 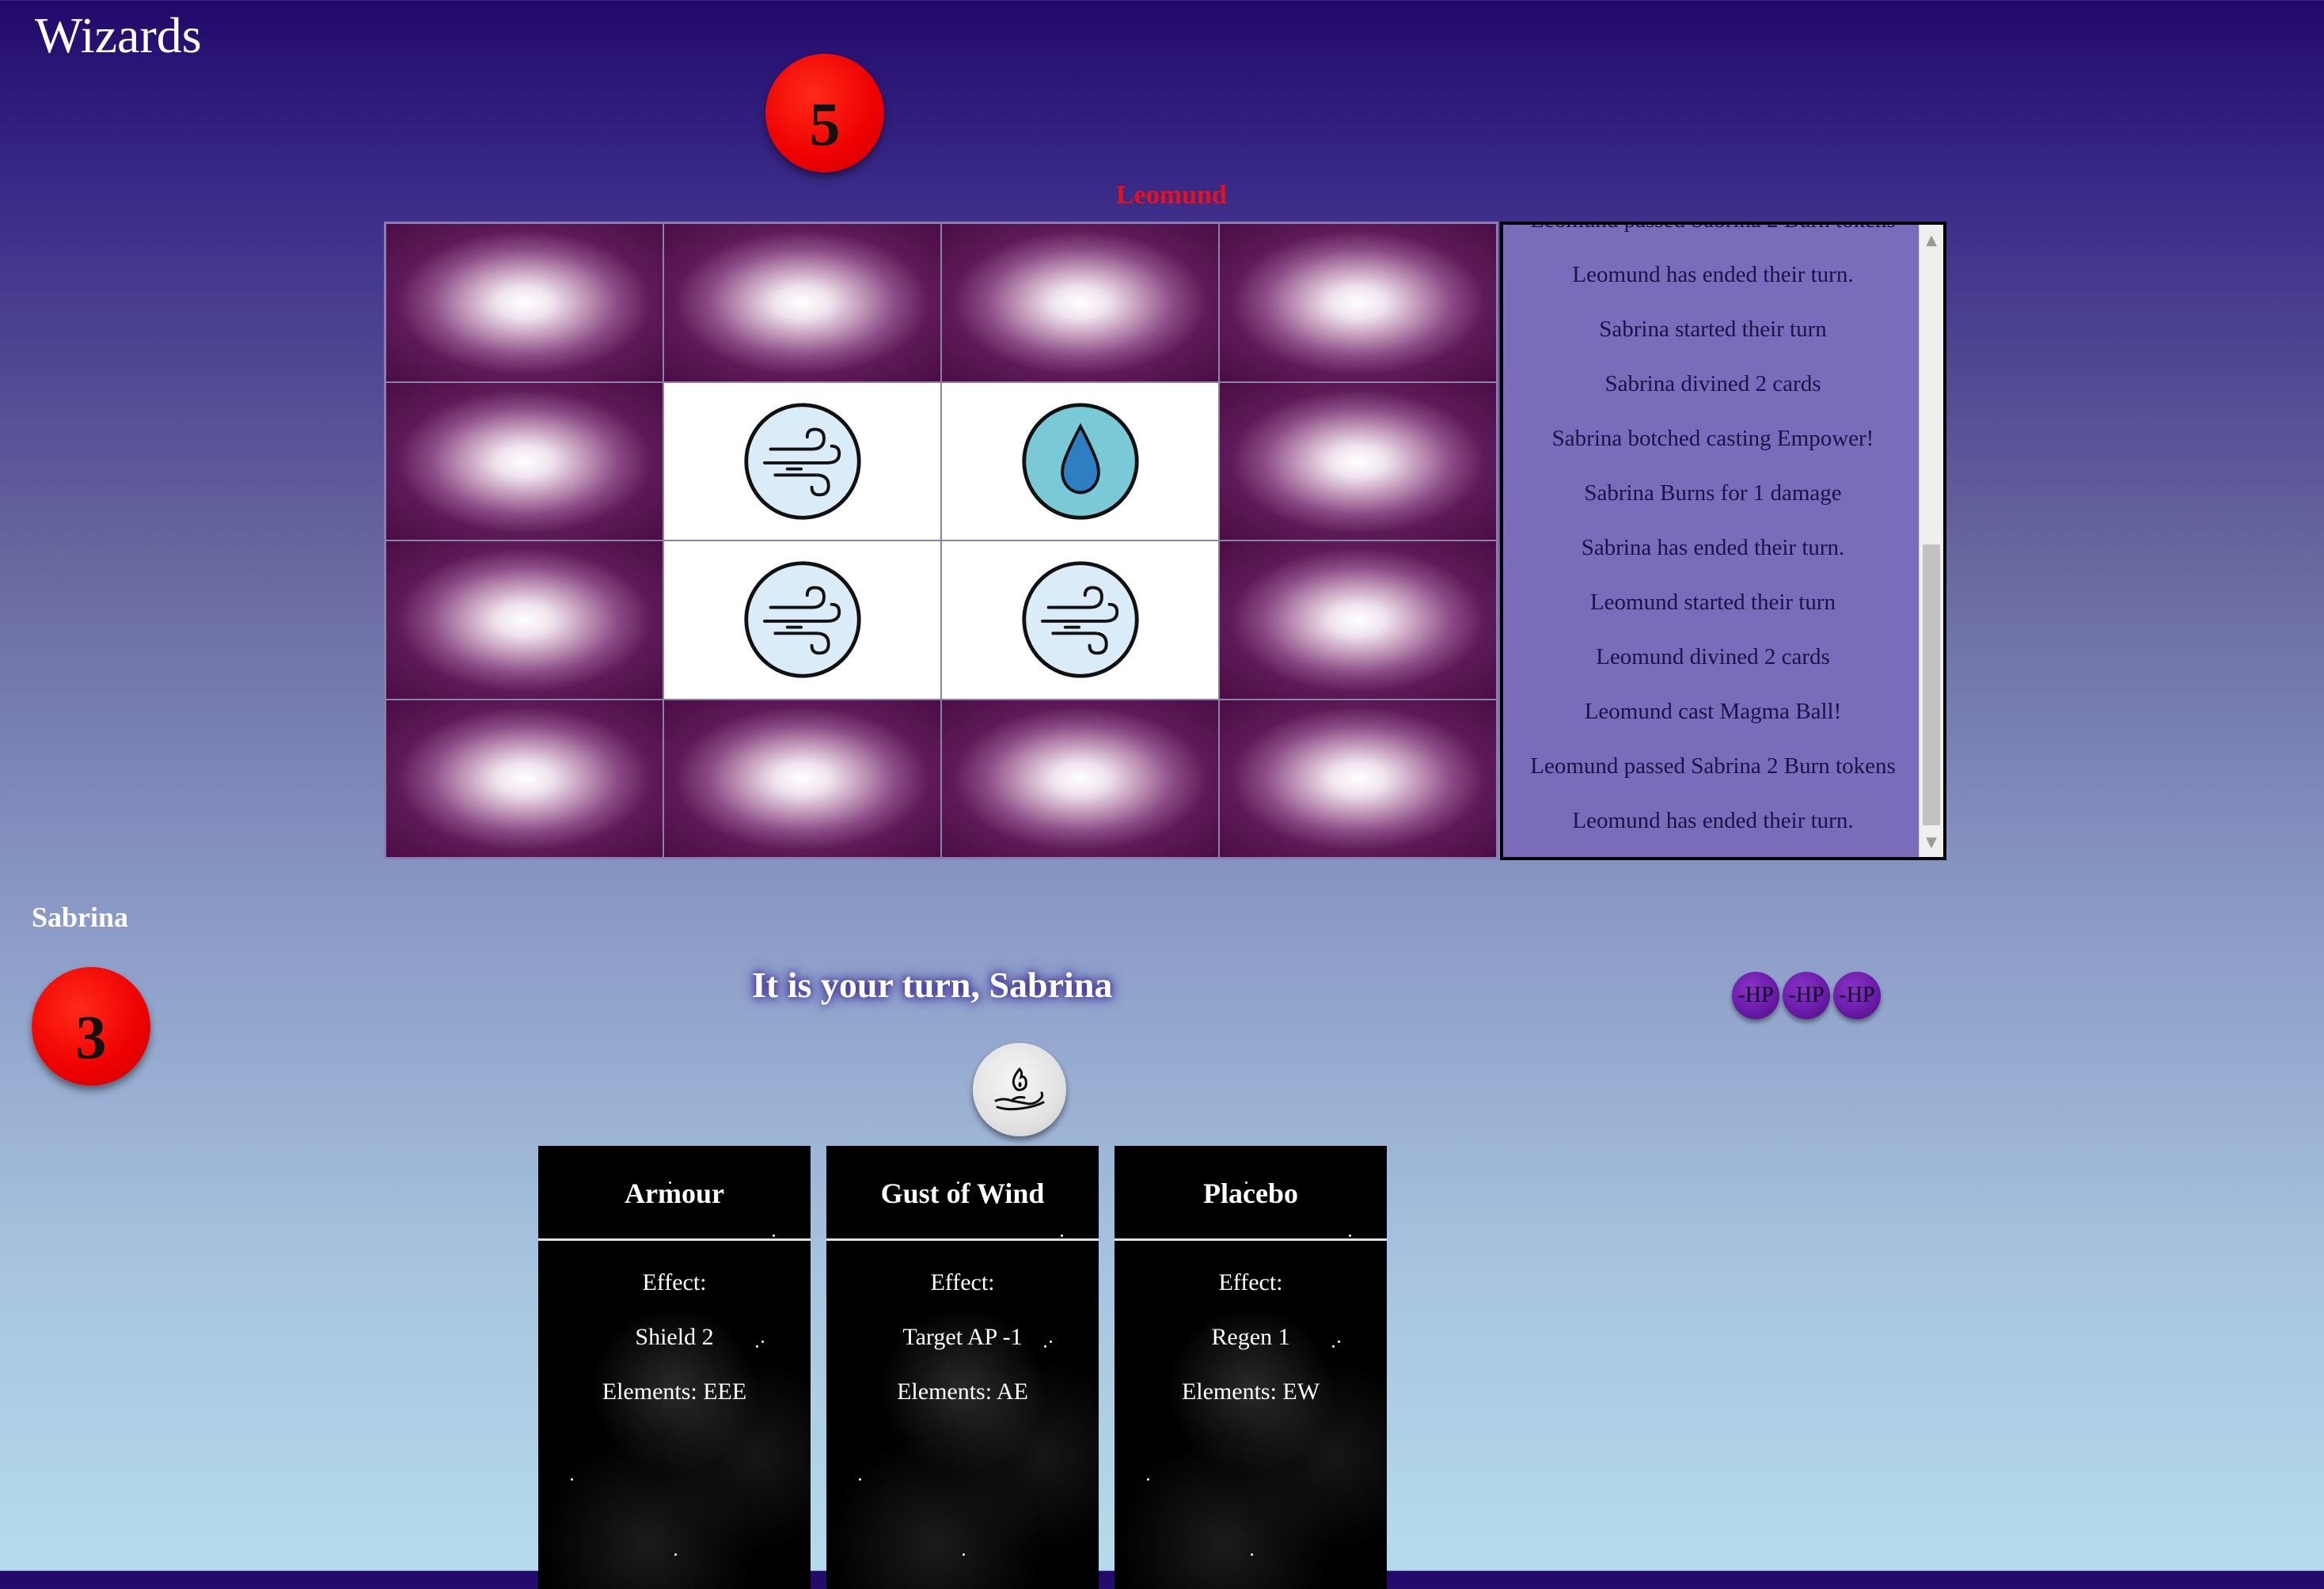 I want to click on player-name: Sabrina, so click(x=80, y=917).